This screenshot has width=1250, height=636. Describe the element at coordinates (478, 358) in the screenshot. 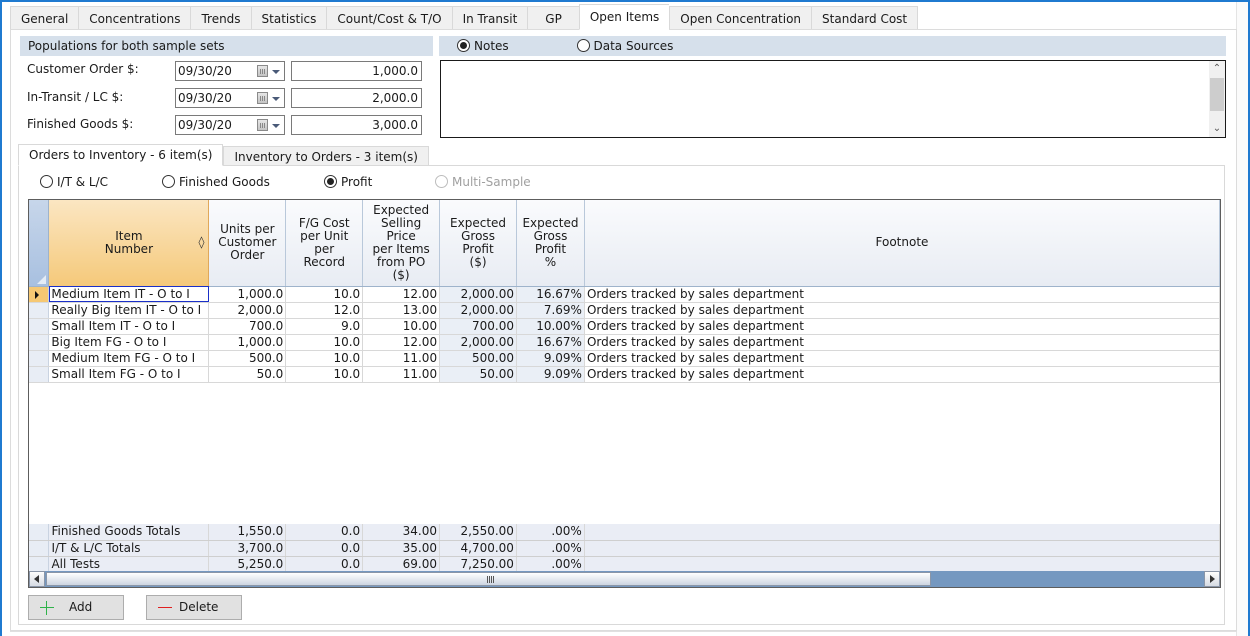

I see `cell-gross-profit: 500.00` at that location.